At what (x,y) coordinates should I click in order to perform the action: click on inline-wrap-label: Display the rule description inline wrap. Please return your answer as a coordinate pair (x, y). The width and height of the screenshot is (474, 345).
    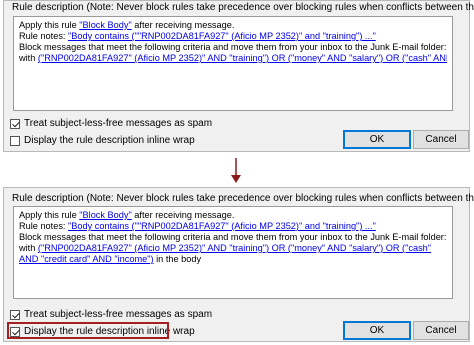
    Looking at the image, I should click on (109, 140).